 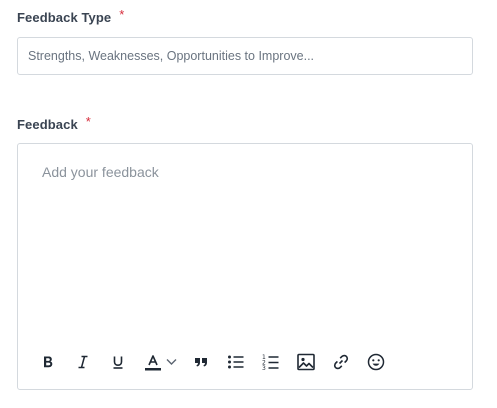 I want to click on bold-icon, so click(x=48, y=362).